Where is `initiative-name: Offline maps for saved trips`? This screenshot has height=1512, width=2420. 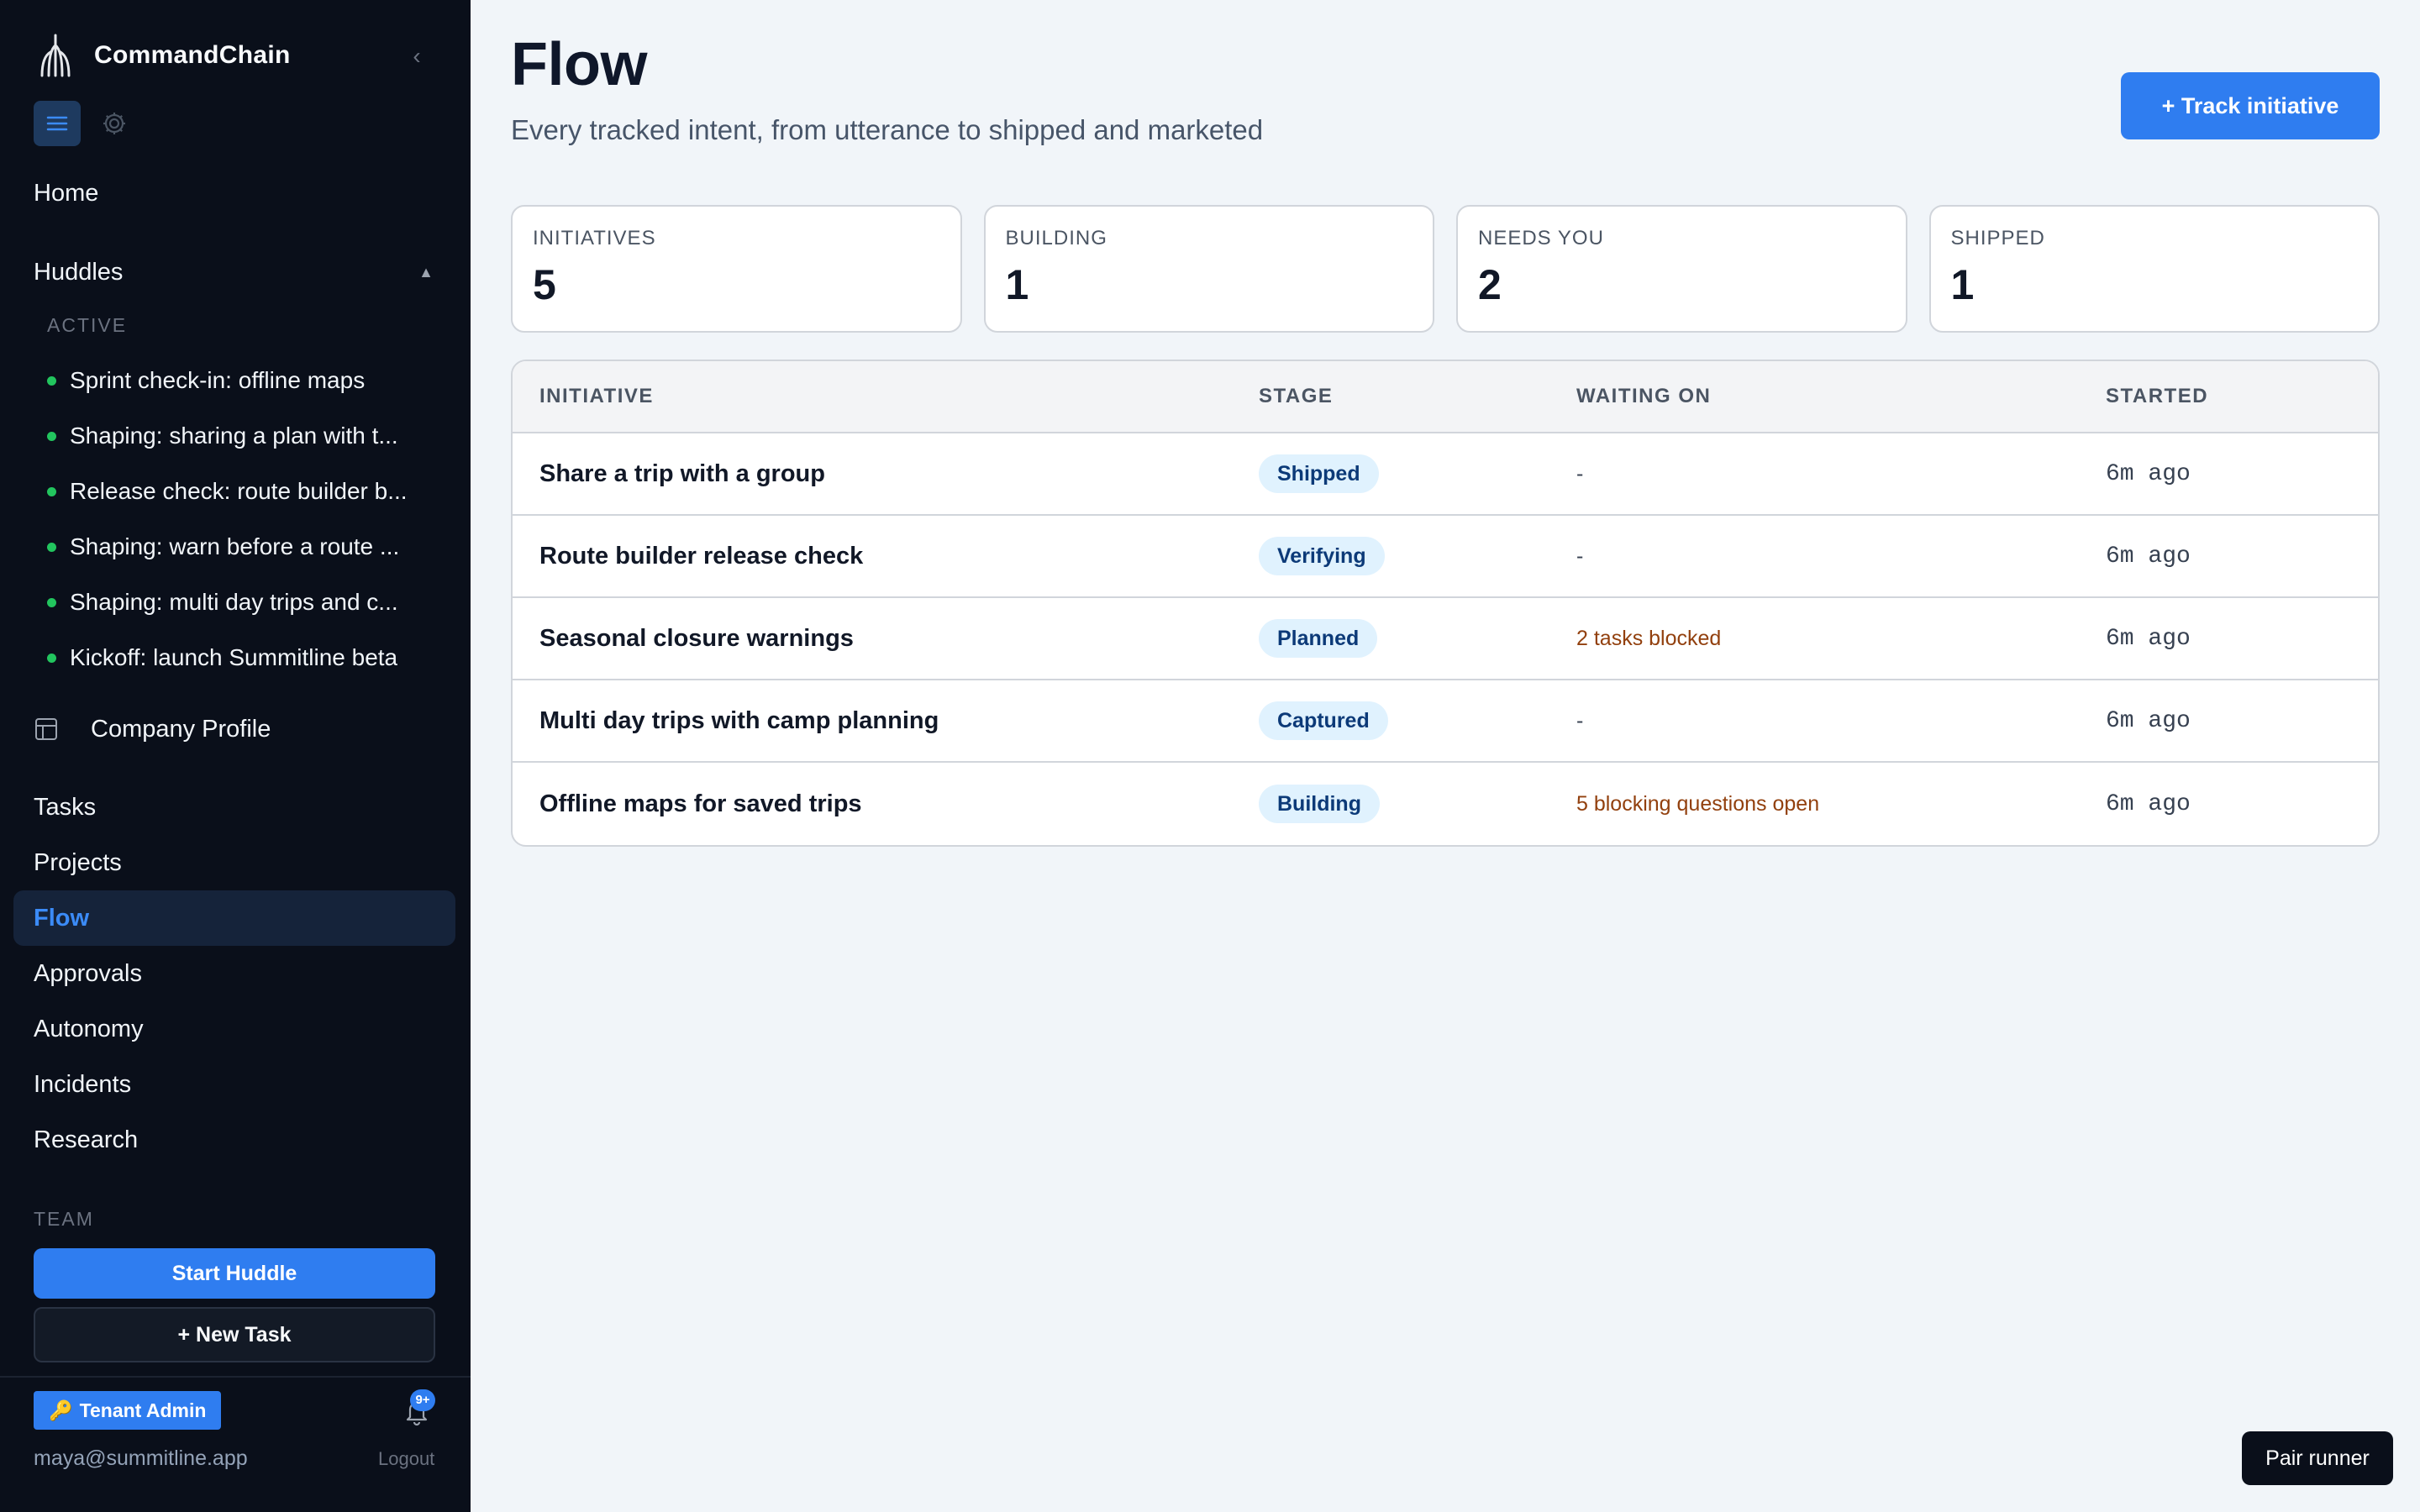 initiative-name: Offline maps for saved trips is located at coordinates (701, 803).